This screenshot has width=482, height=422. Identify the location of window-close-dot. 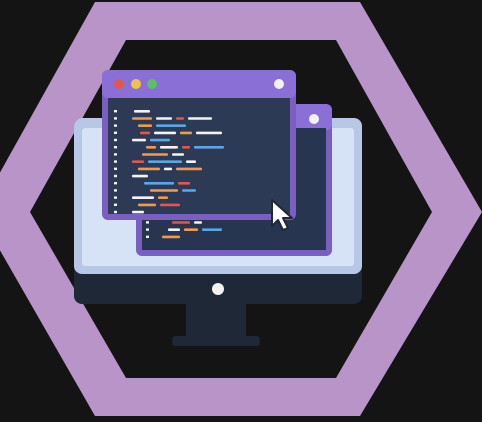
(279, 84).